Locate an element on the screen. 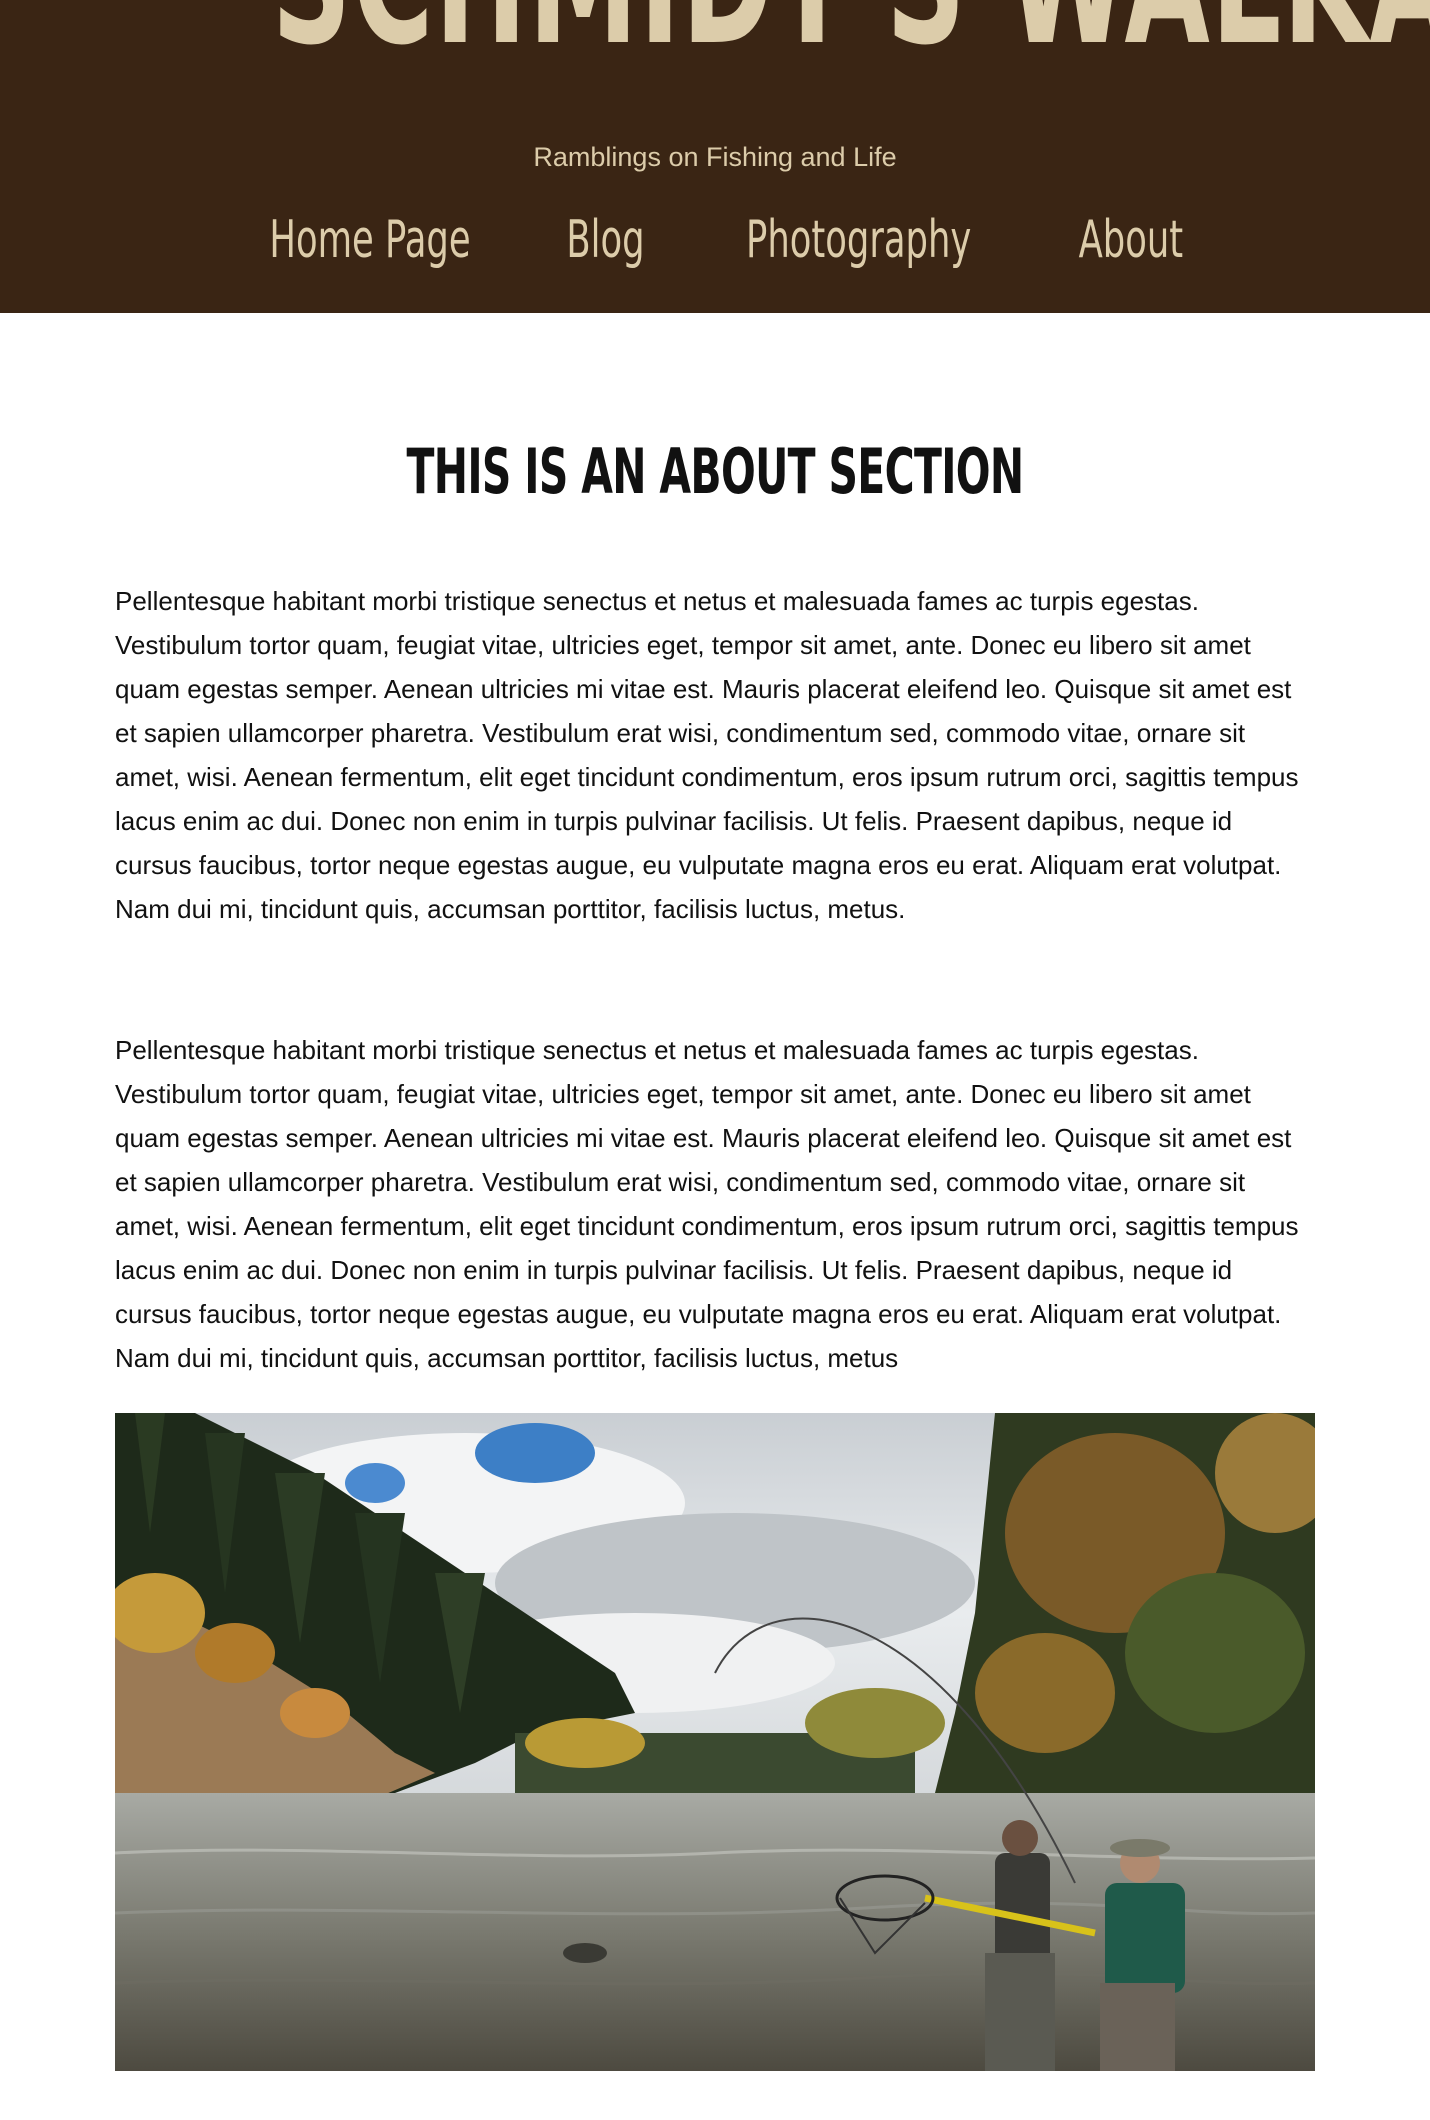 This screenshot has width=1430, height=2120. nav-link-photography: Photography is located at coordinates (858, 240).